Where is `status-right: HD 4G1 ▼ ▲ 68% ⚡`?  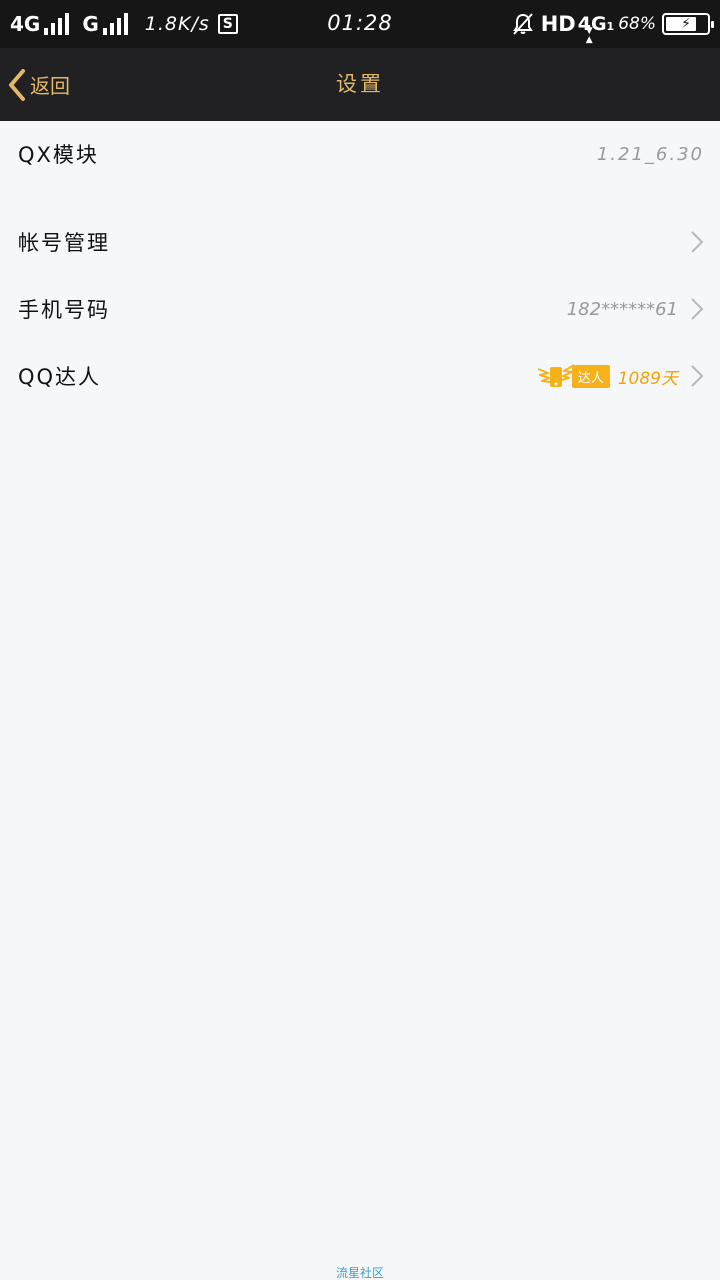
status-right: HD 4G1 ▼ ▲ 68% ⚡ is located at coordinates (612, 24).